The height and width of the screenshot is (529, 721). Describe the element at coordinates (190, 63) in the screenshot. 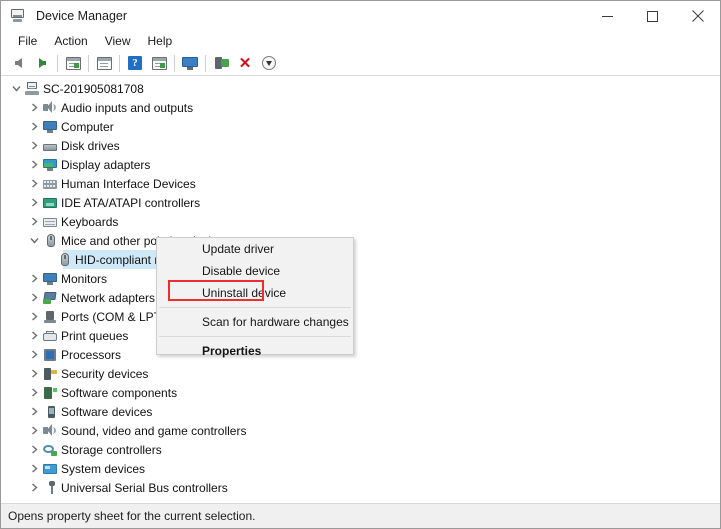

I see `scan-hardware-icon` at that location.